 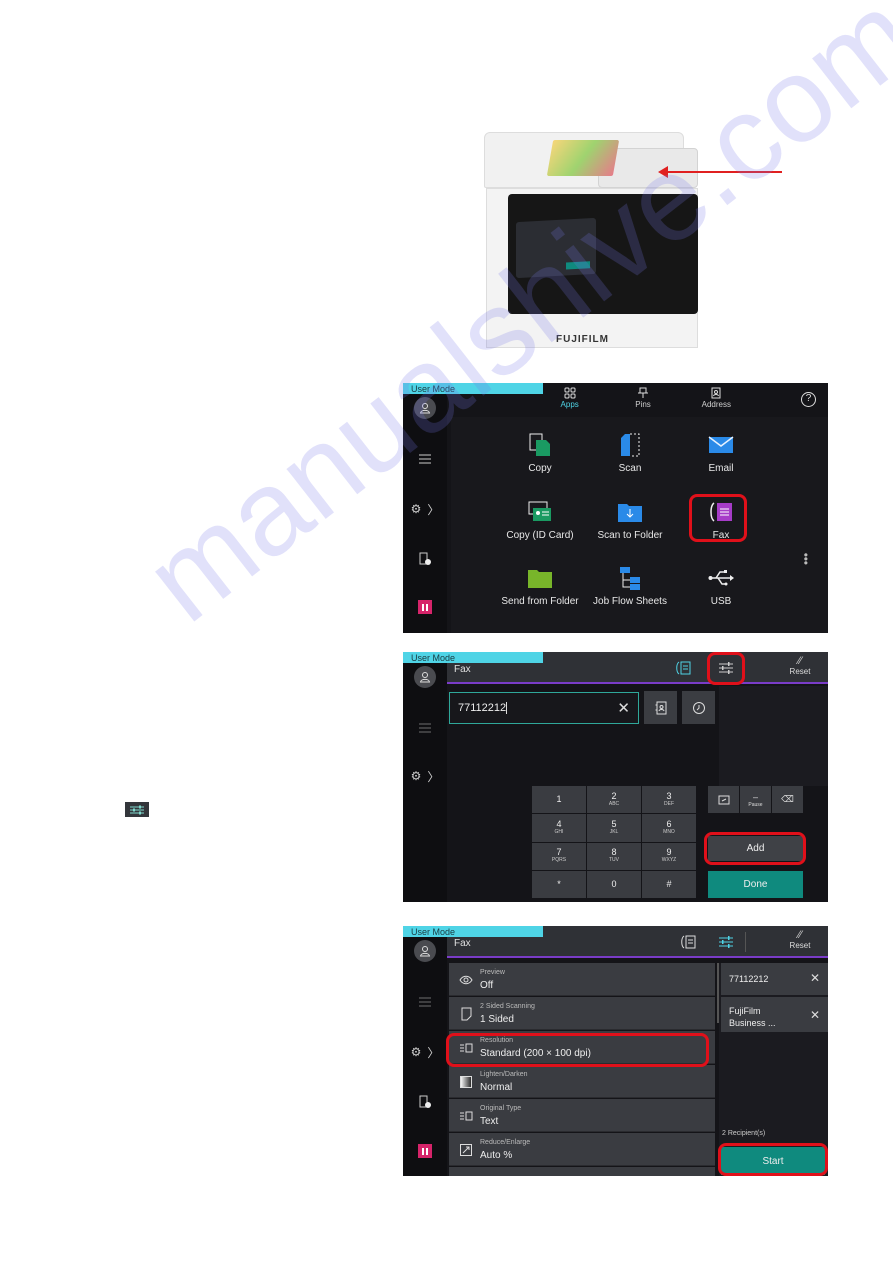 What do you see at coordinates (614, 884) in the screenshot?
I see `key-0: 0` at bounding box center [614, 884].